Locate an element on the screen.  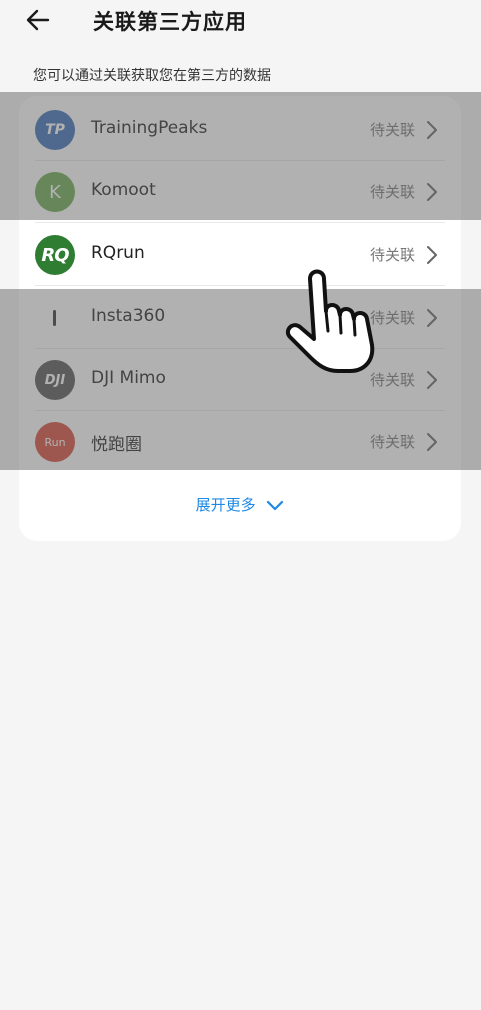
arrow-left-icon is located at coordinates (38, 20).